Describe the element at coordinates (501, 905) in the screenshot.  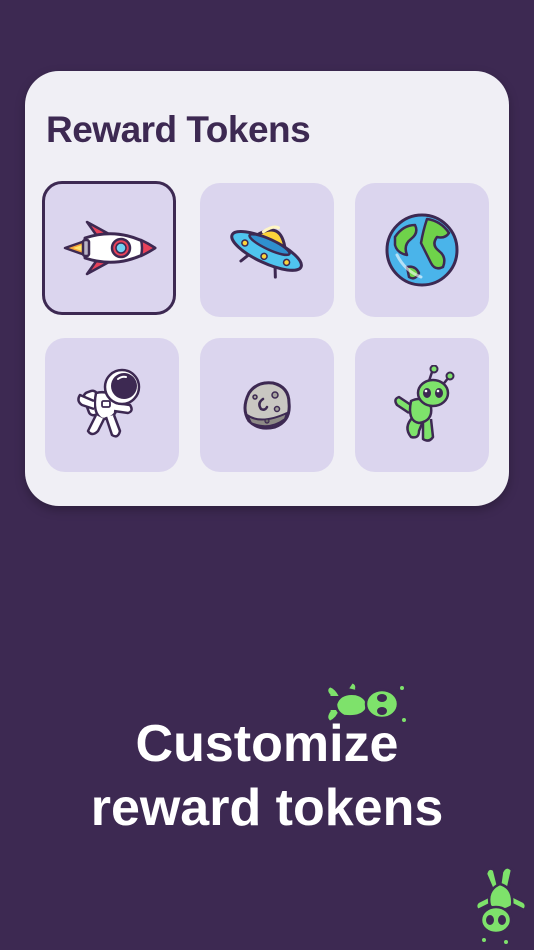
I see `corner-alien-icon` at that location.